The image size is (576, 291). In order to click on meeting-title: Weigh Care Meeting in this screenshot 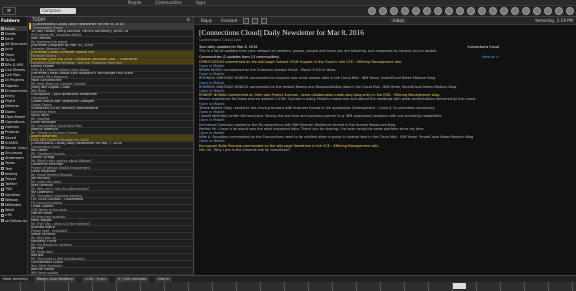, I will do `click(54, 279)`.